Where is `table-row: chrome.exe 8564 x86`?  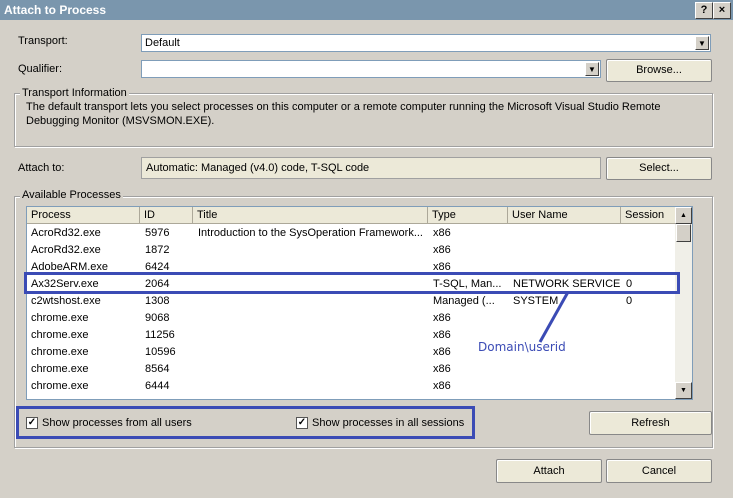
table-row: chrome.exe 8564 x86 is located at coordinates (352, 369).